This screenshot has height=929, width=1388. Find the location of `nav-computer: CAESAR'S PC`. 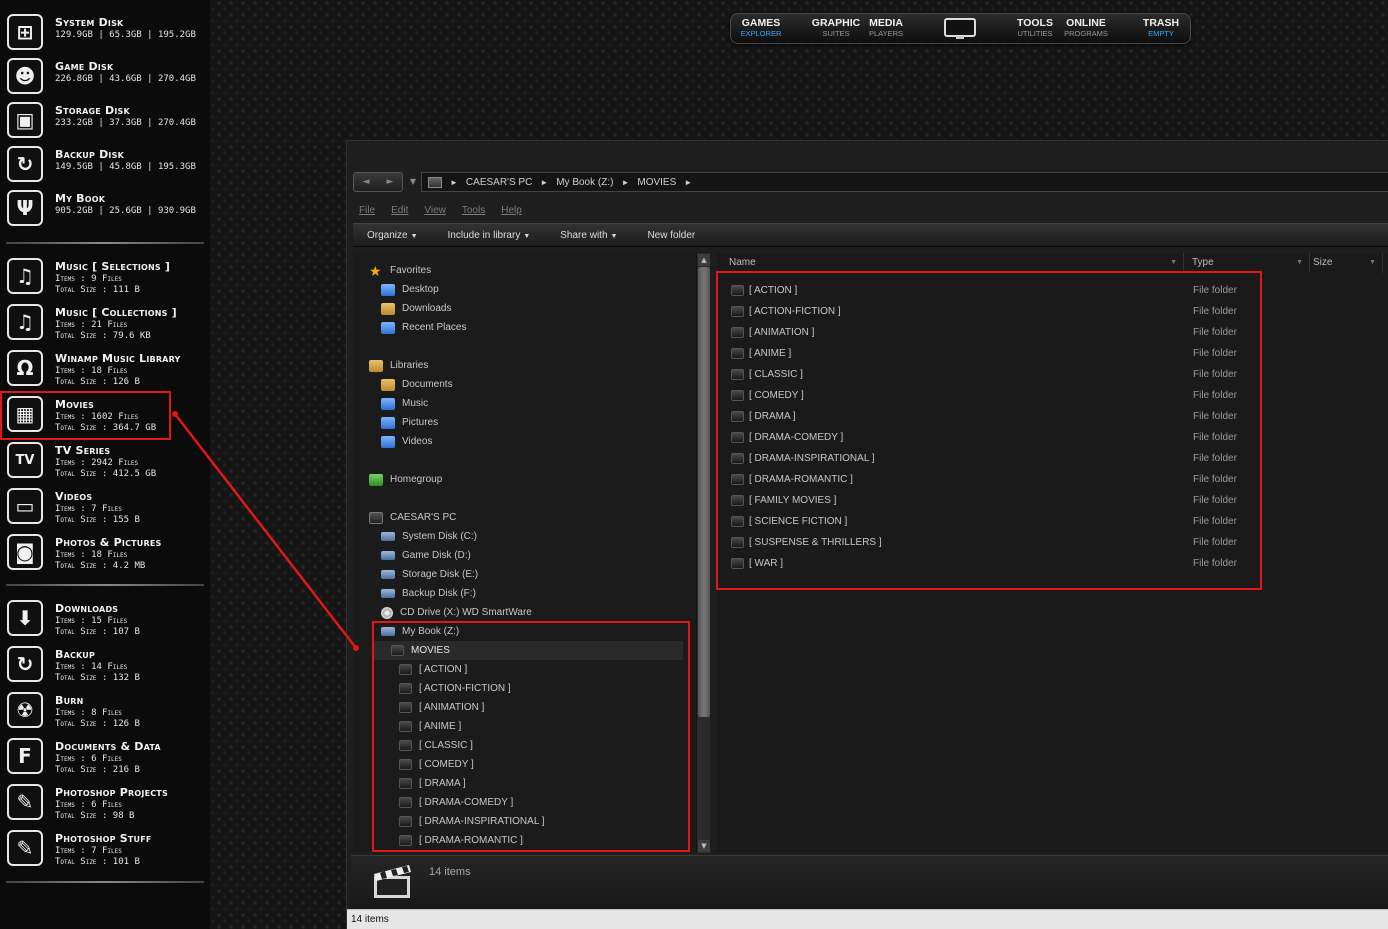

nav-computer: CAESAR'S PC is located at coordinates (412, 517).